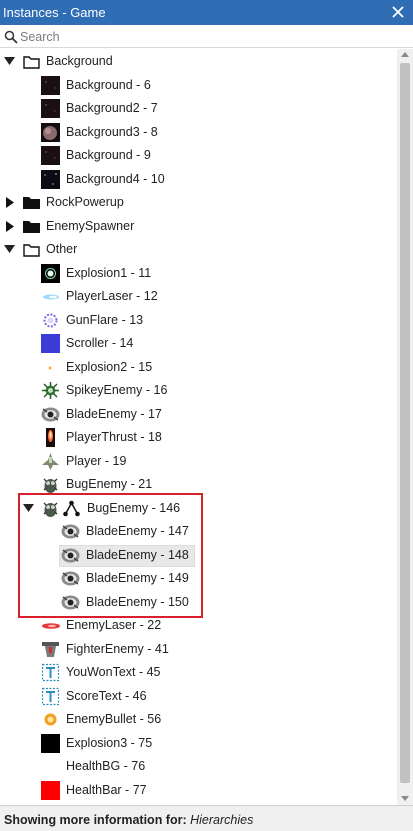 Image resolution: width=413 pixels, height=831 pixels. What do you see at coordinates (96, 460) in the screenshot?
I see `tree-item-label: Player - 19` at bounding box center [96, 460].